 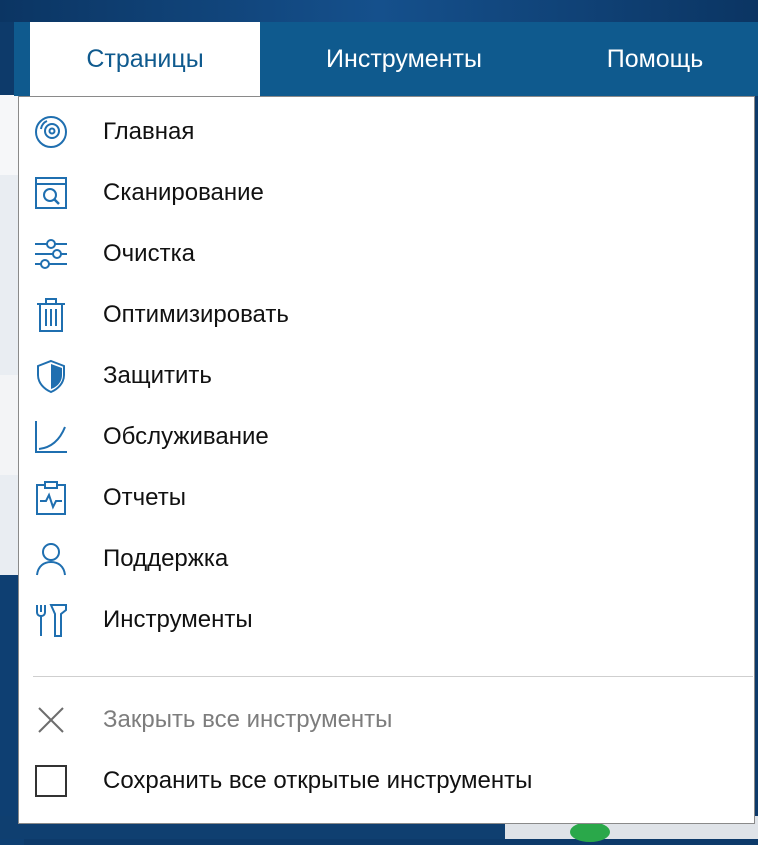 What do you see at coordinates (51, 132) in the screenshot?
I see `home-disc-icon` at bounding box center [51, 132].